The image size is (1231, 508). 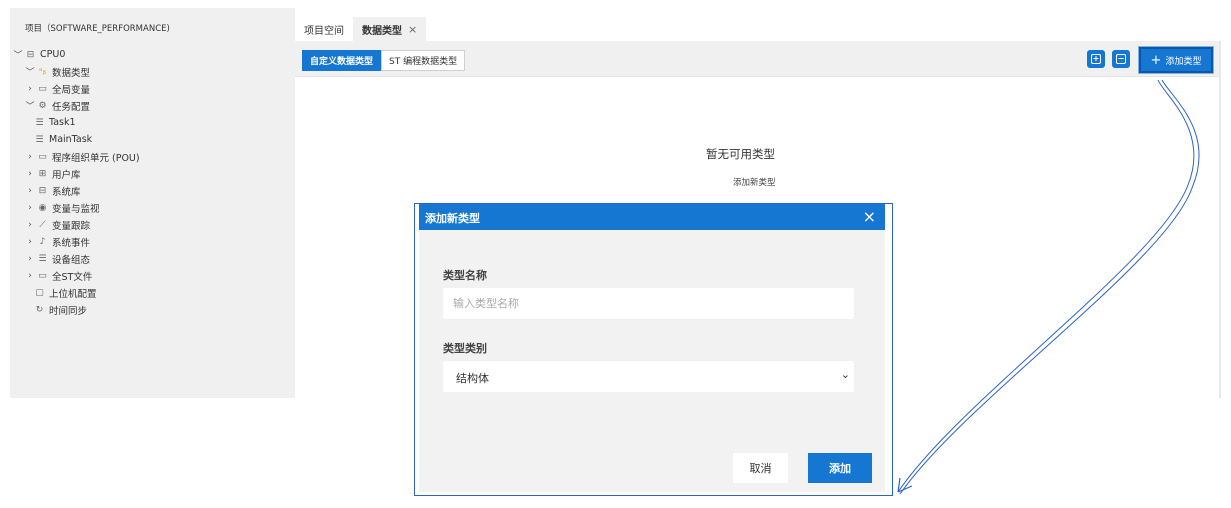 What do you see at coordinates (42, 258) in the screenshot?
I see `device-config-icon: ☰` at bounding box center [42, 258].